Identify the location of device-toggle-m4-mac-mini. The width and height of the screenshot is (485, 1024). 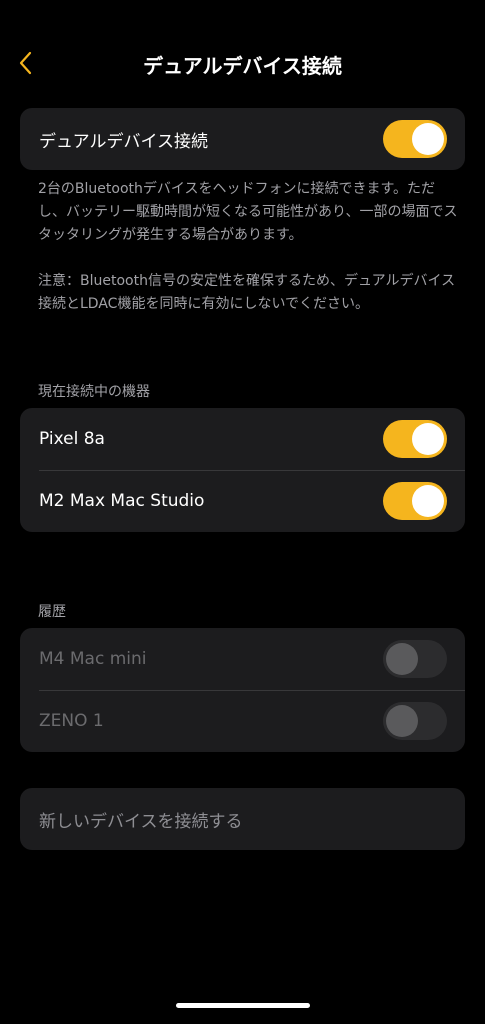
(415, 659).